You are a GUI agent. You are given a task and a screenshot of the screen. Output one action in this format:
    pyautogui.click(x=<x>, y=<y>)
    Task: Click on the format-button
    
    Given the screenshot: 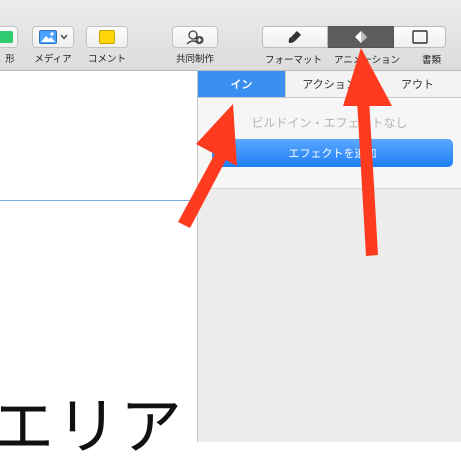 What is the action you would take?
    pyautogui.click(x=295, y=37)
    